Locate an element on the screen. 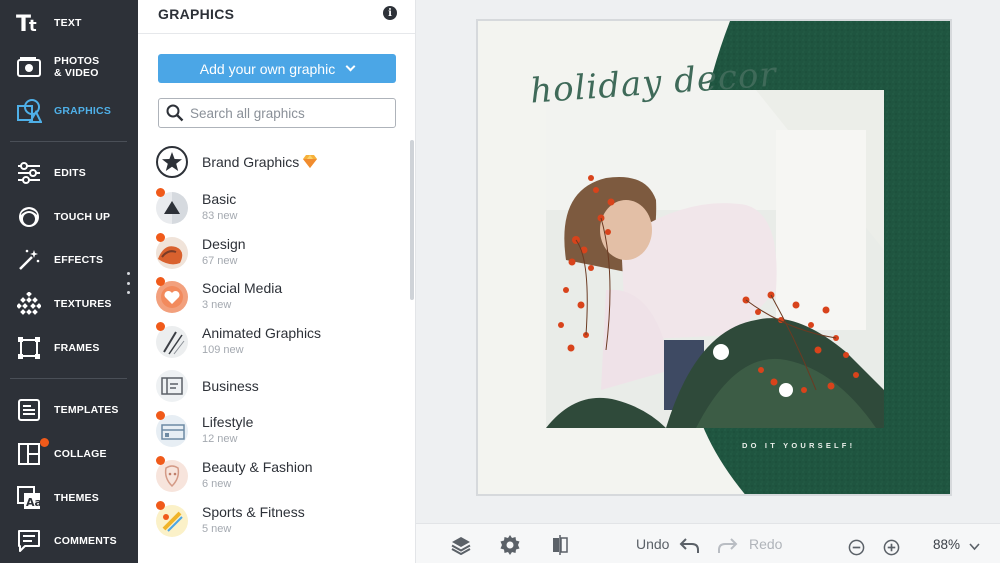 The width and height of the screenshot is (1000, 563). category-name: Brand Graphics is located at coordinates (251, 162).